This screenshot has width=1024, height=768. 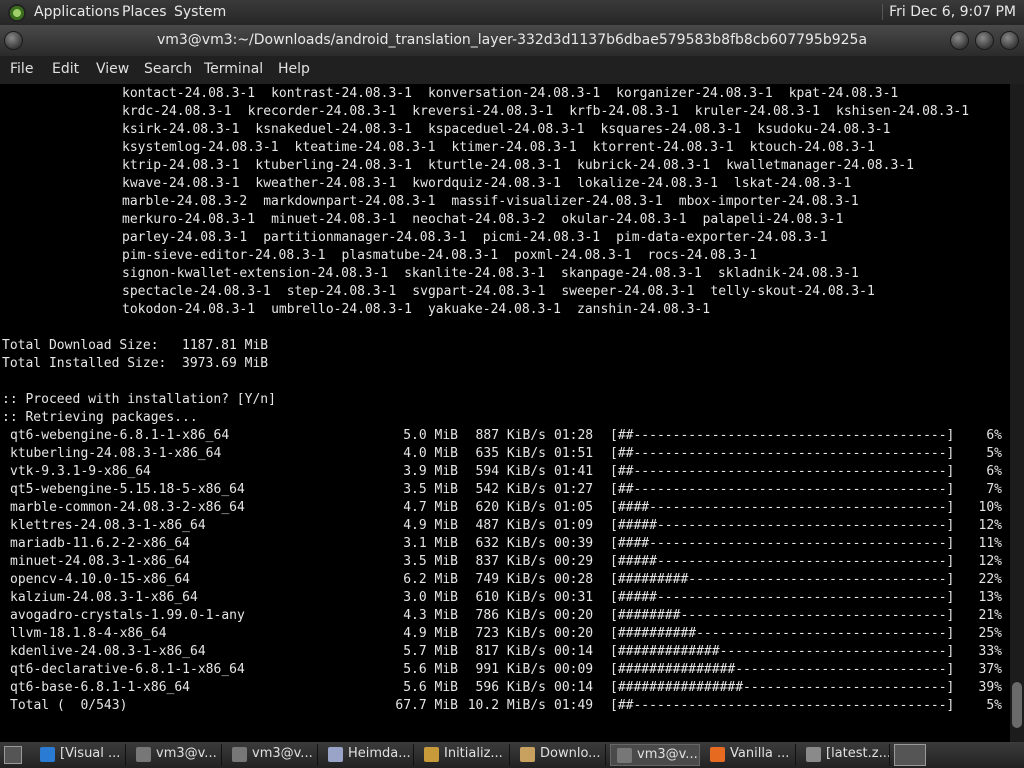 What do you see at coordinates (108, 651) in the screenshot?
I see `download-package-name: kdenlive-24.08.3-1-x86_64` at bounding box center [108, 651].